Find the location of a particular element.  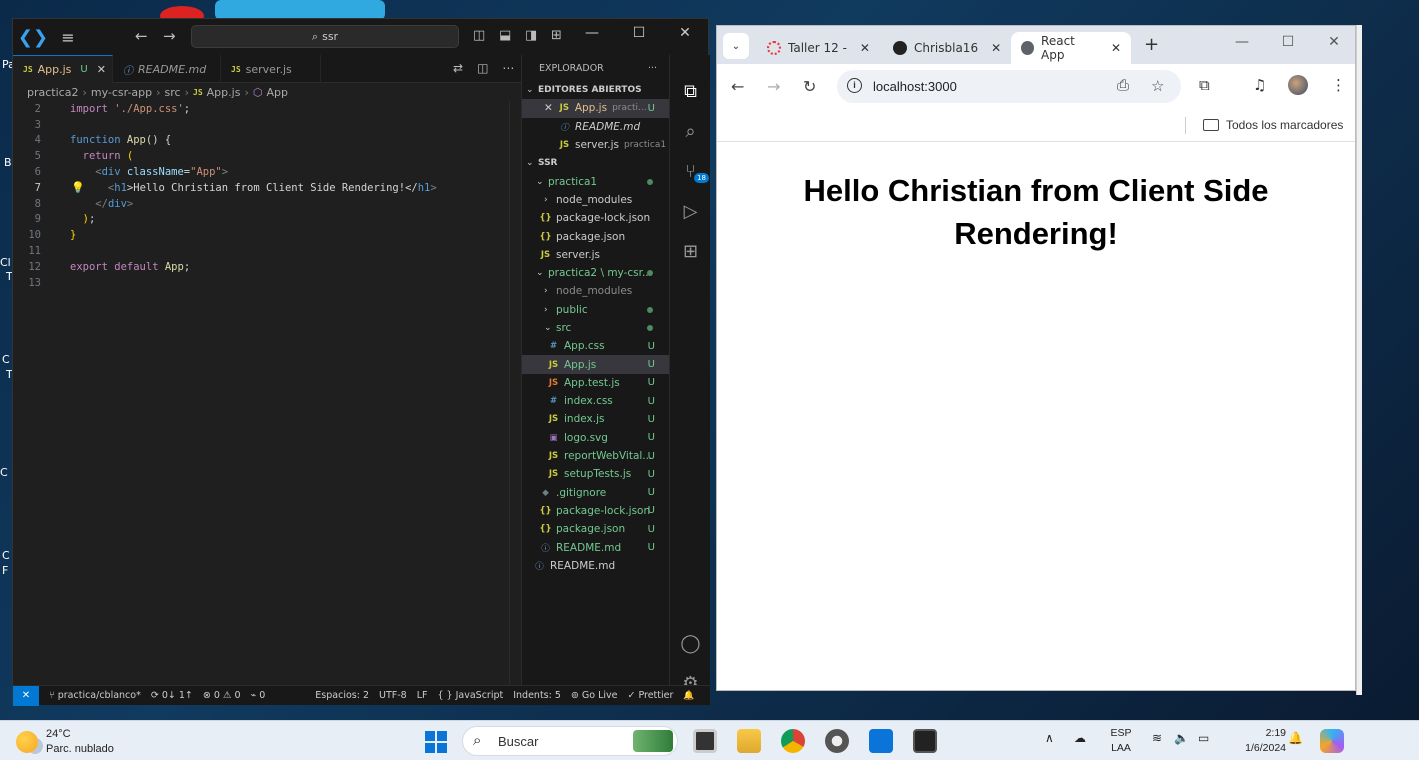

taskbar-search: ⌕ Buscar is located at coordinates (570, 741).